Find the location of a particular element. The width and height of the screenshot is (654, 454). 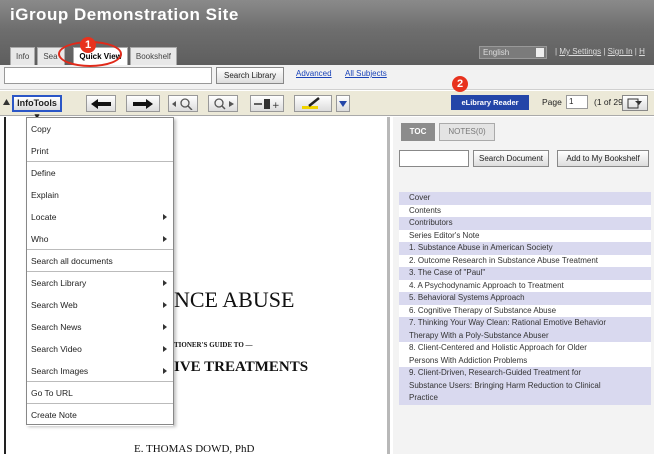

menu-item-search-video: Search Video is located at coordinates (100, 349).